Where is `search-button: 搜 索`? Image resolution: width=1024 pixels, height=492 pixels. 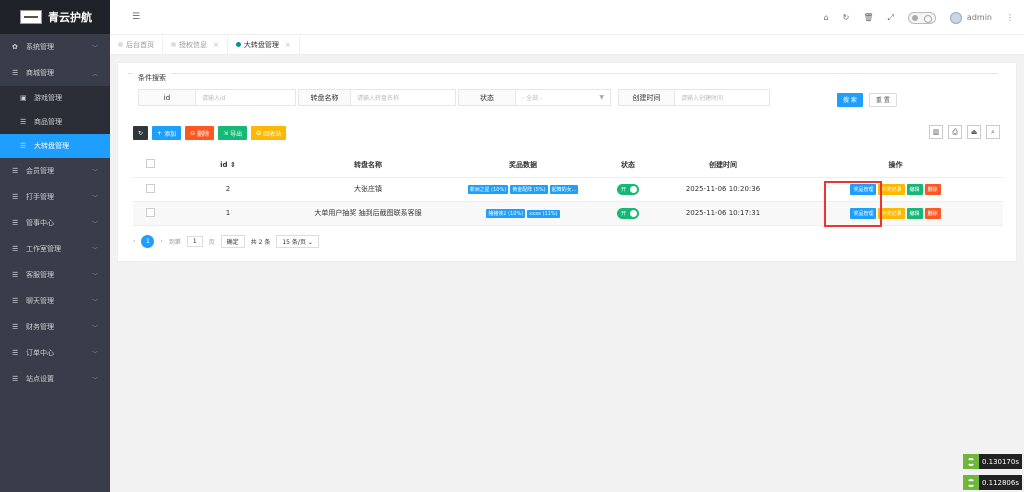 search-button: 搜 索 is located at coordinates (850, 99).